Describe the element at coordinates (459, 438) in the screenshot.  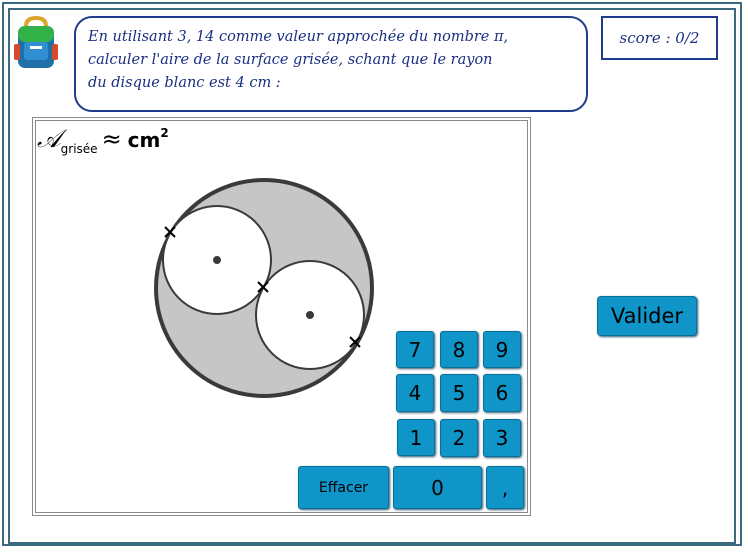
I see `key-2: 2` at that location.